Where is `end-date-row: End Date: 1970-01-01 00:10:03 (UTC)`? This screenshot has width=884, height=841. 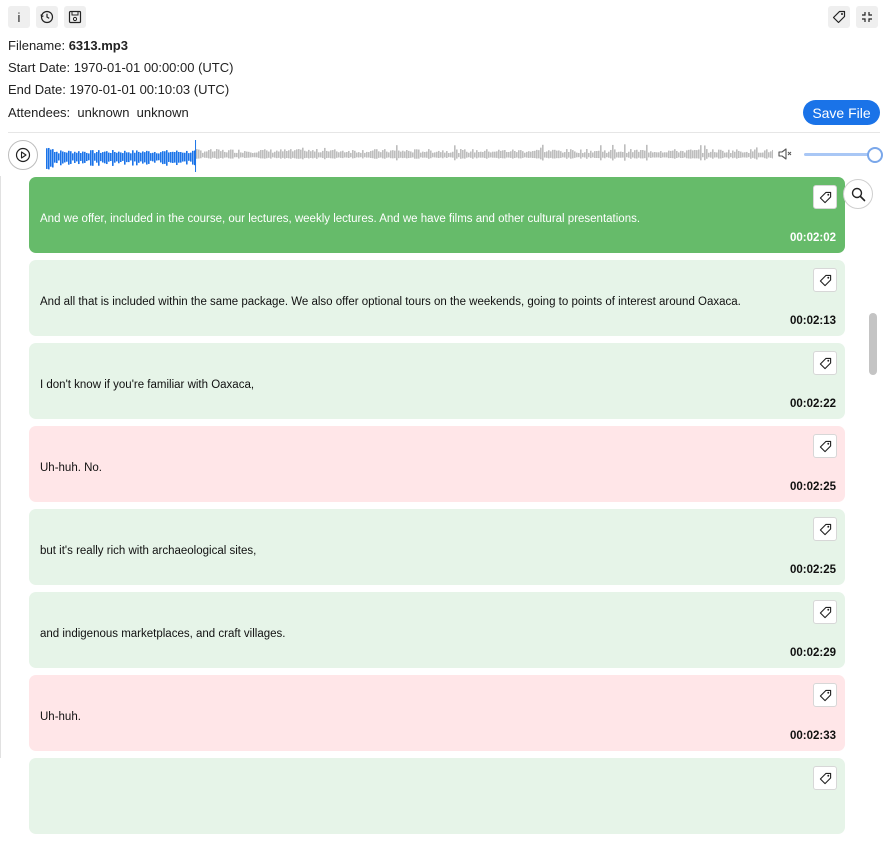 end-date-row: End Date: 1970-01-01 00:10:03 (UTC) is located at coordinates (118, 89).